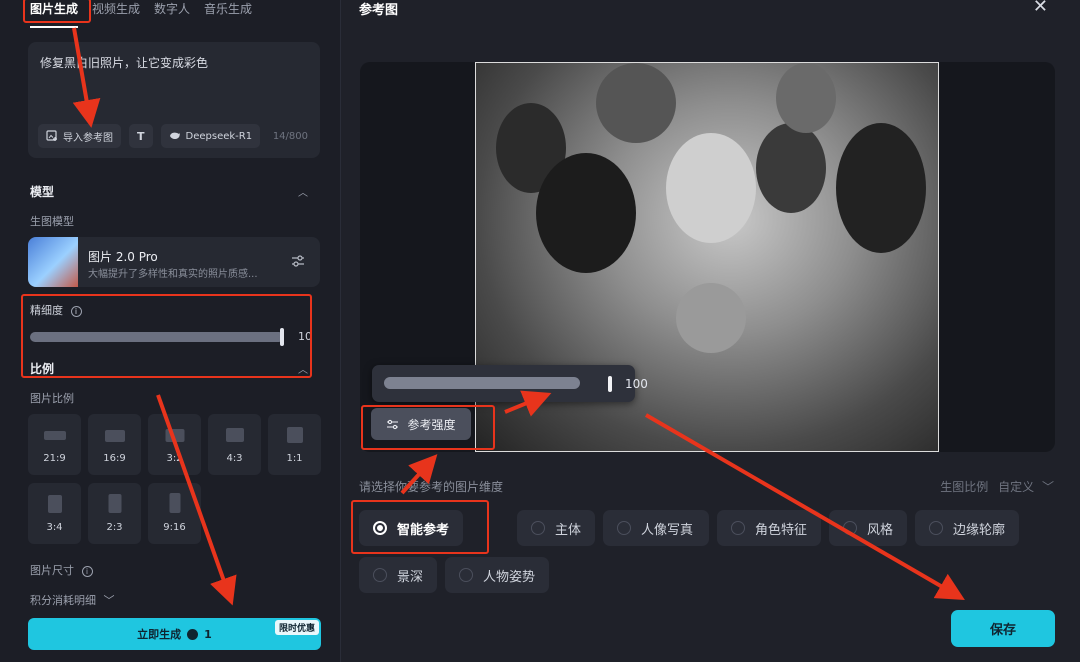  I want to click on option-label: 景深, so click(410, 577).